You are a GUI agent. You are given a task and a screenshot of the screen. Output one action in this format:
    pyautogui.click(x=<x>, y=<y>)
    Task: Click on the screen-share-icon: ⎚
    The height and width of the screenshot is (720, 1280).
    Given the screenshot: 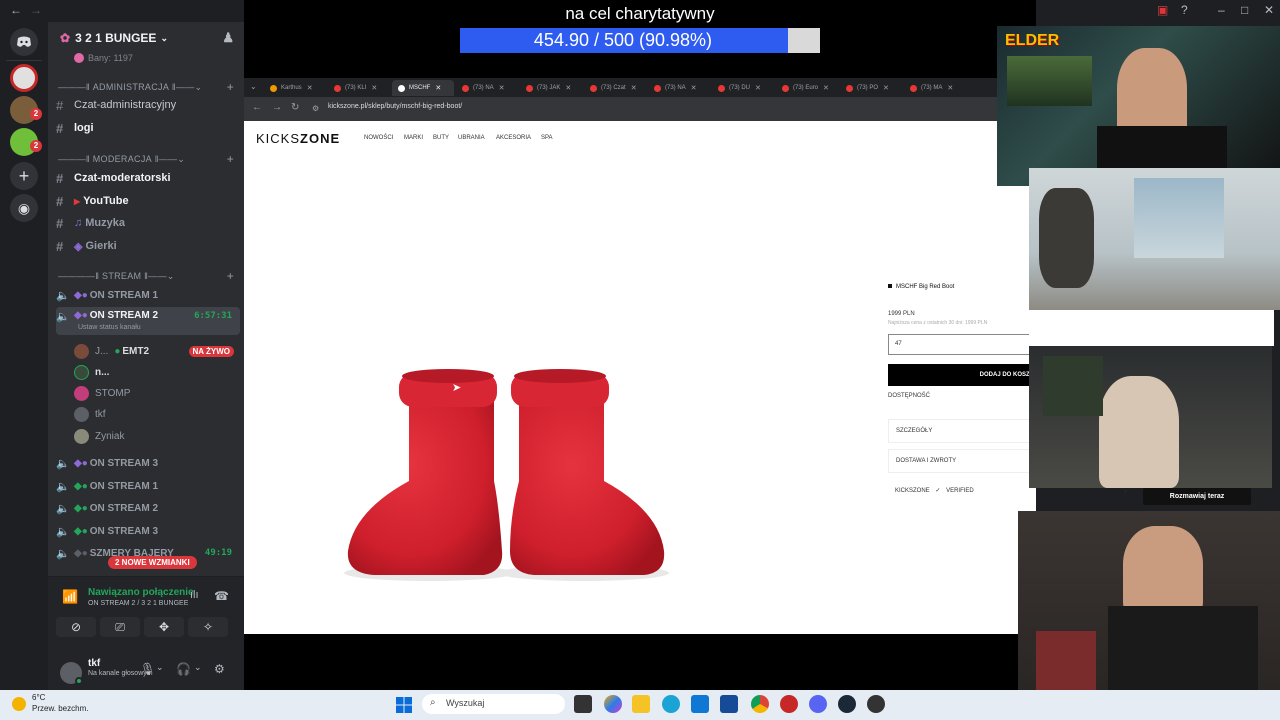 What is the action you would take?
    pyautogui.click(x=120, y=627)
    